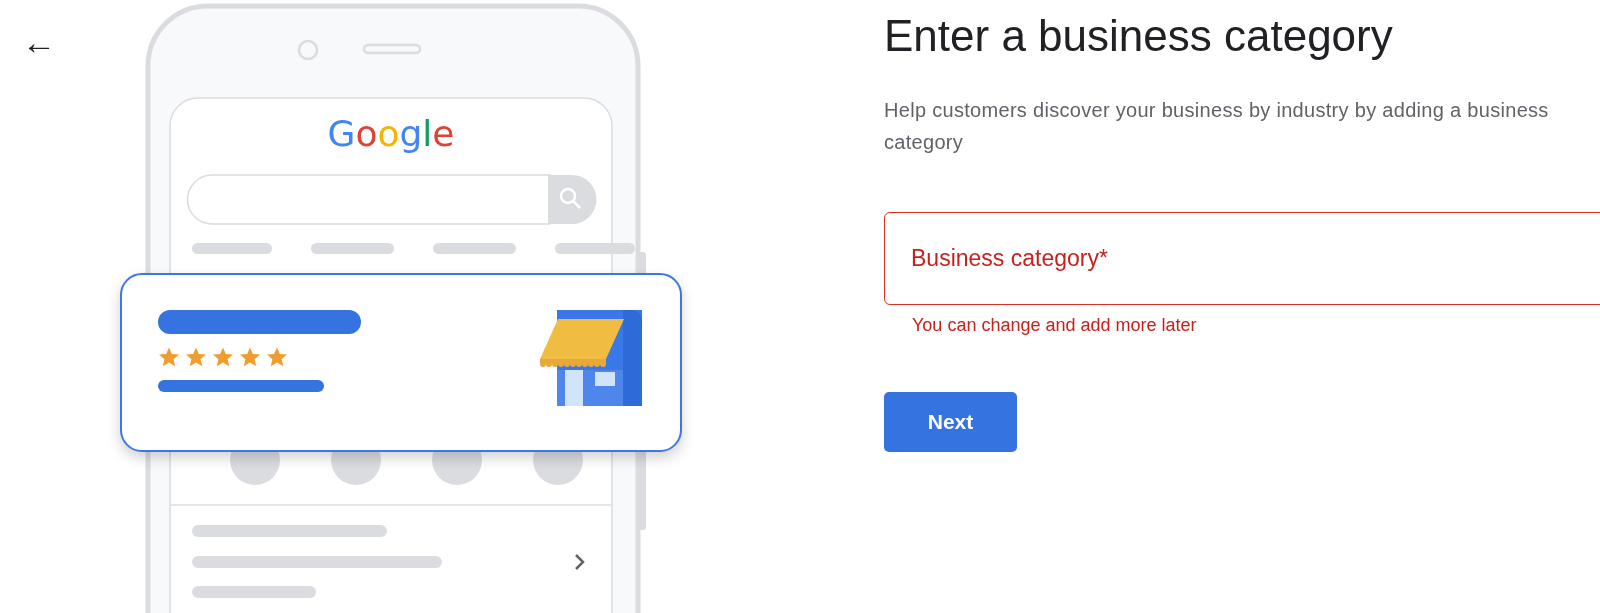 This screenshot has height=613, width=1600. Describe the element at coordinates (1054, 325) in the screenshot. I see `helper-text: You can change and add more later` at that location.